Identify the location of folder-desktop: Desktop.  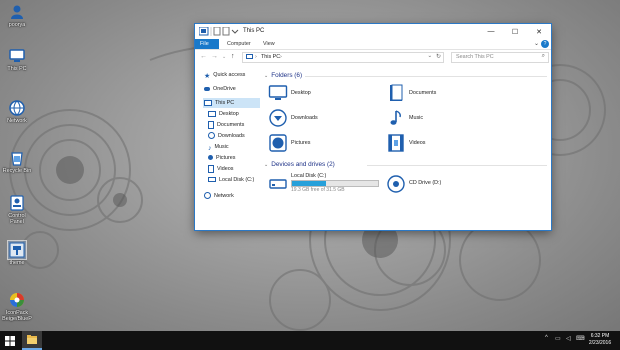
(318, 93).